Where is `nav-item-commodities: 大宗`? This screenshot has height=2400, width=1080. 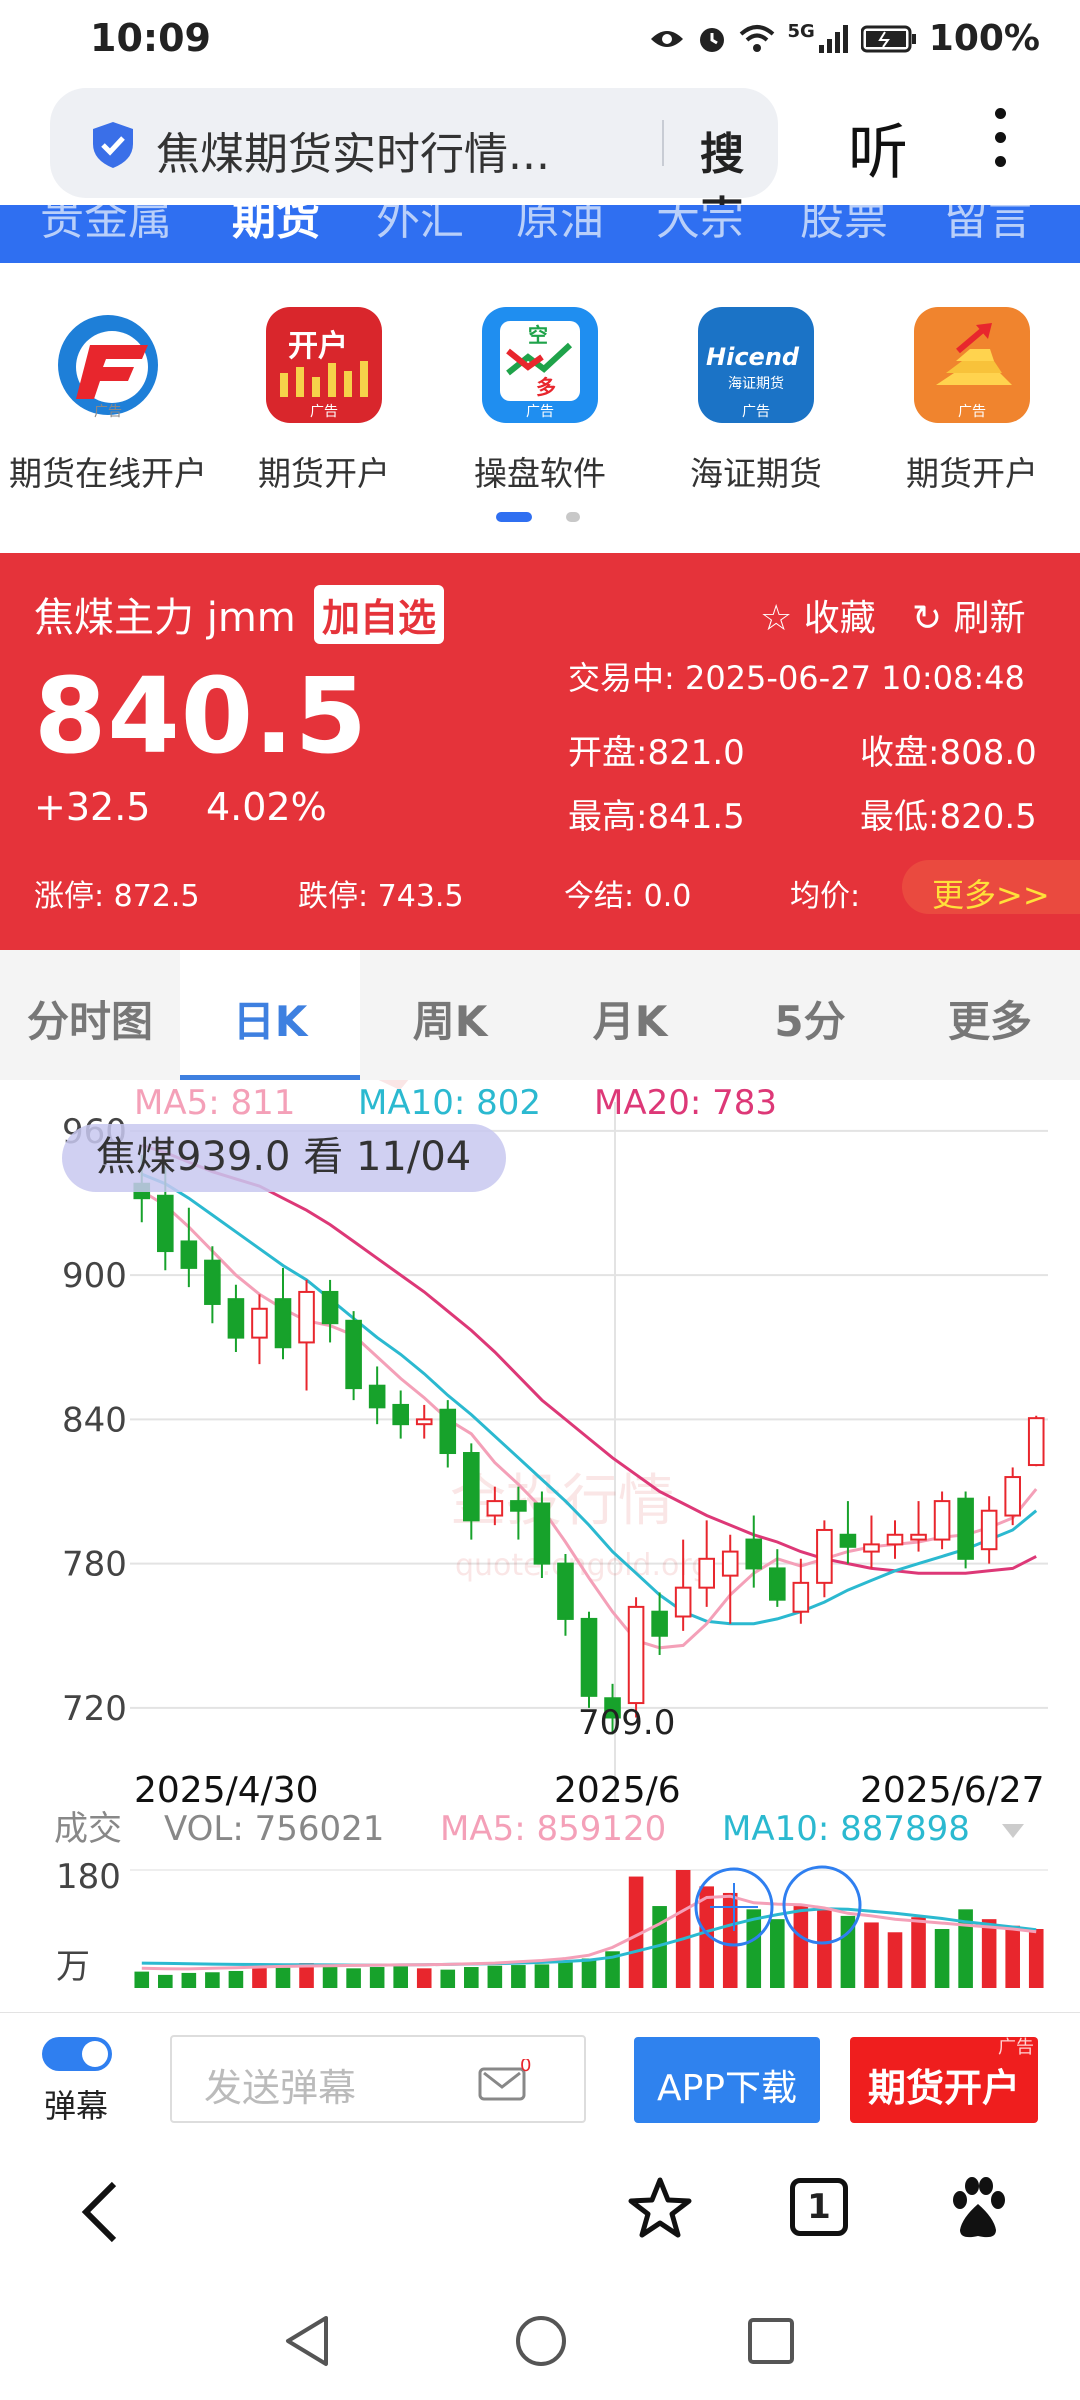 nav-item-commodities: 大宗 is located at coordinates (700, 226).